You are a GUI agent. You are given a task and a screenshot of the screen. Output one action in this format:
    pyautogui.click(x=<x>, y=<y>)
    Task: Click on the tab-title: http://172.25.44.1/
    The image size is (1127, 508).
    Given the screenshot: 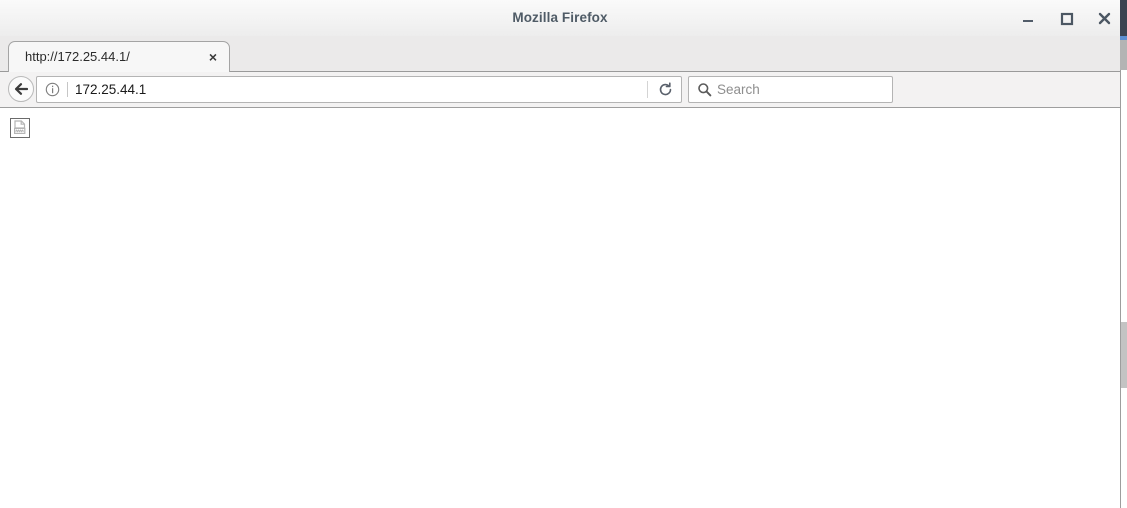 What is the action you would take?
    pyautogui.click(x=77, y=56)
    